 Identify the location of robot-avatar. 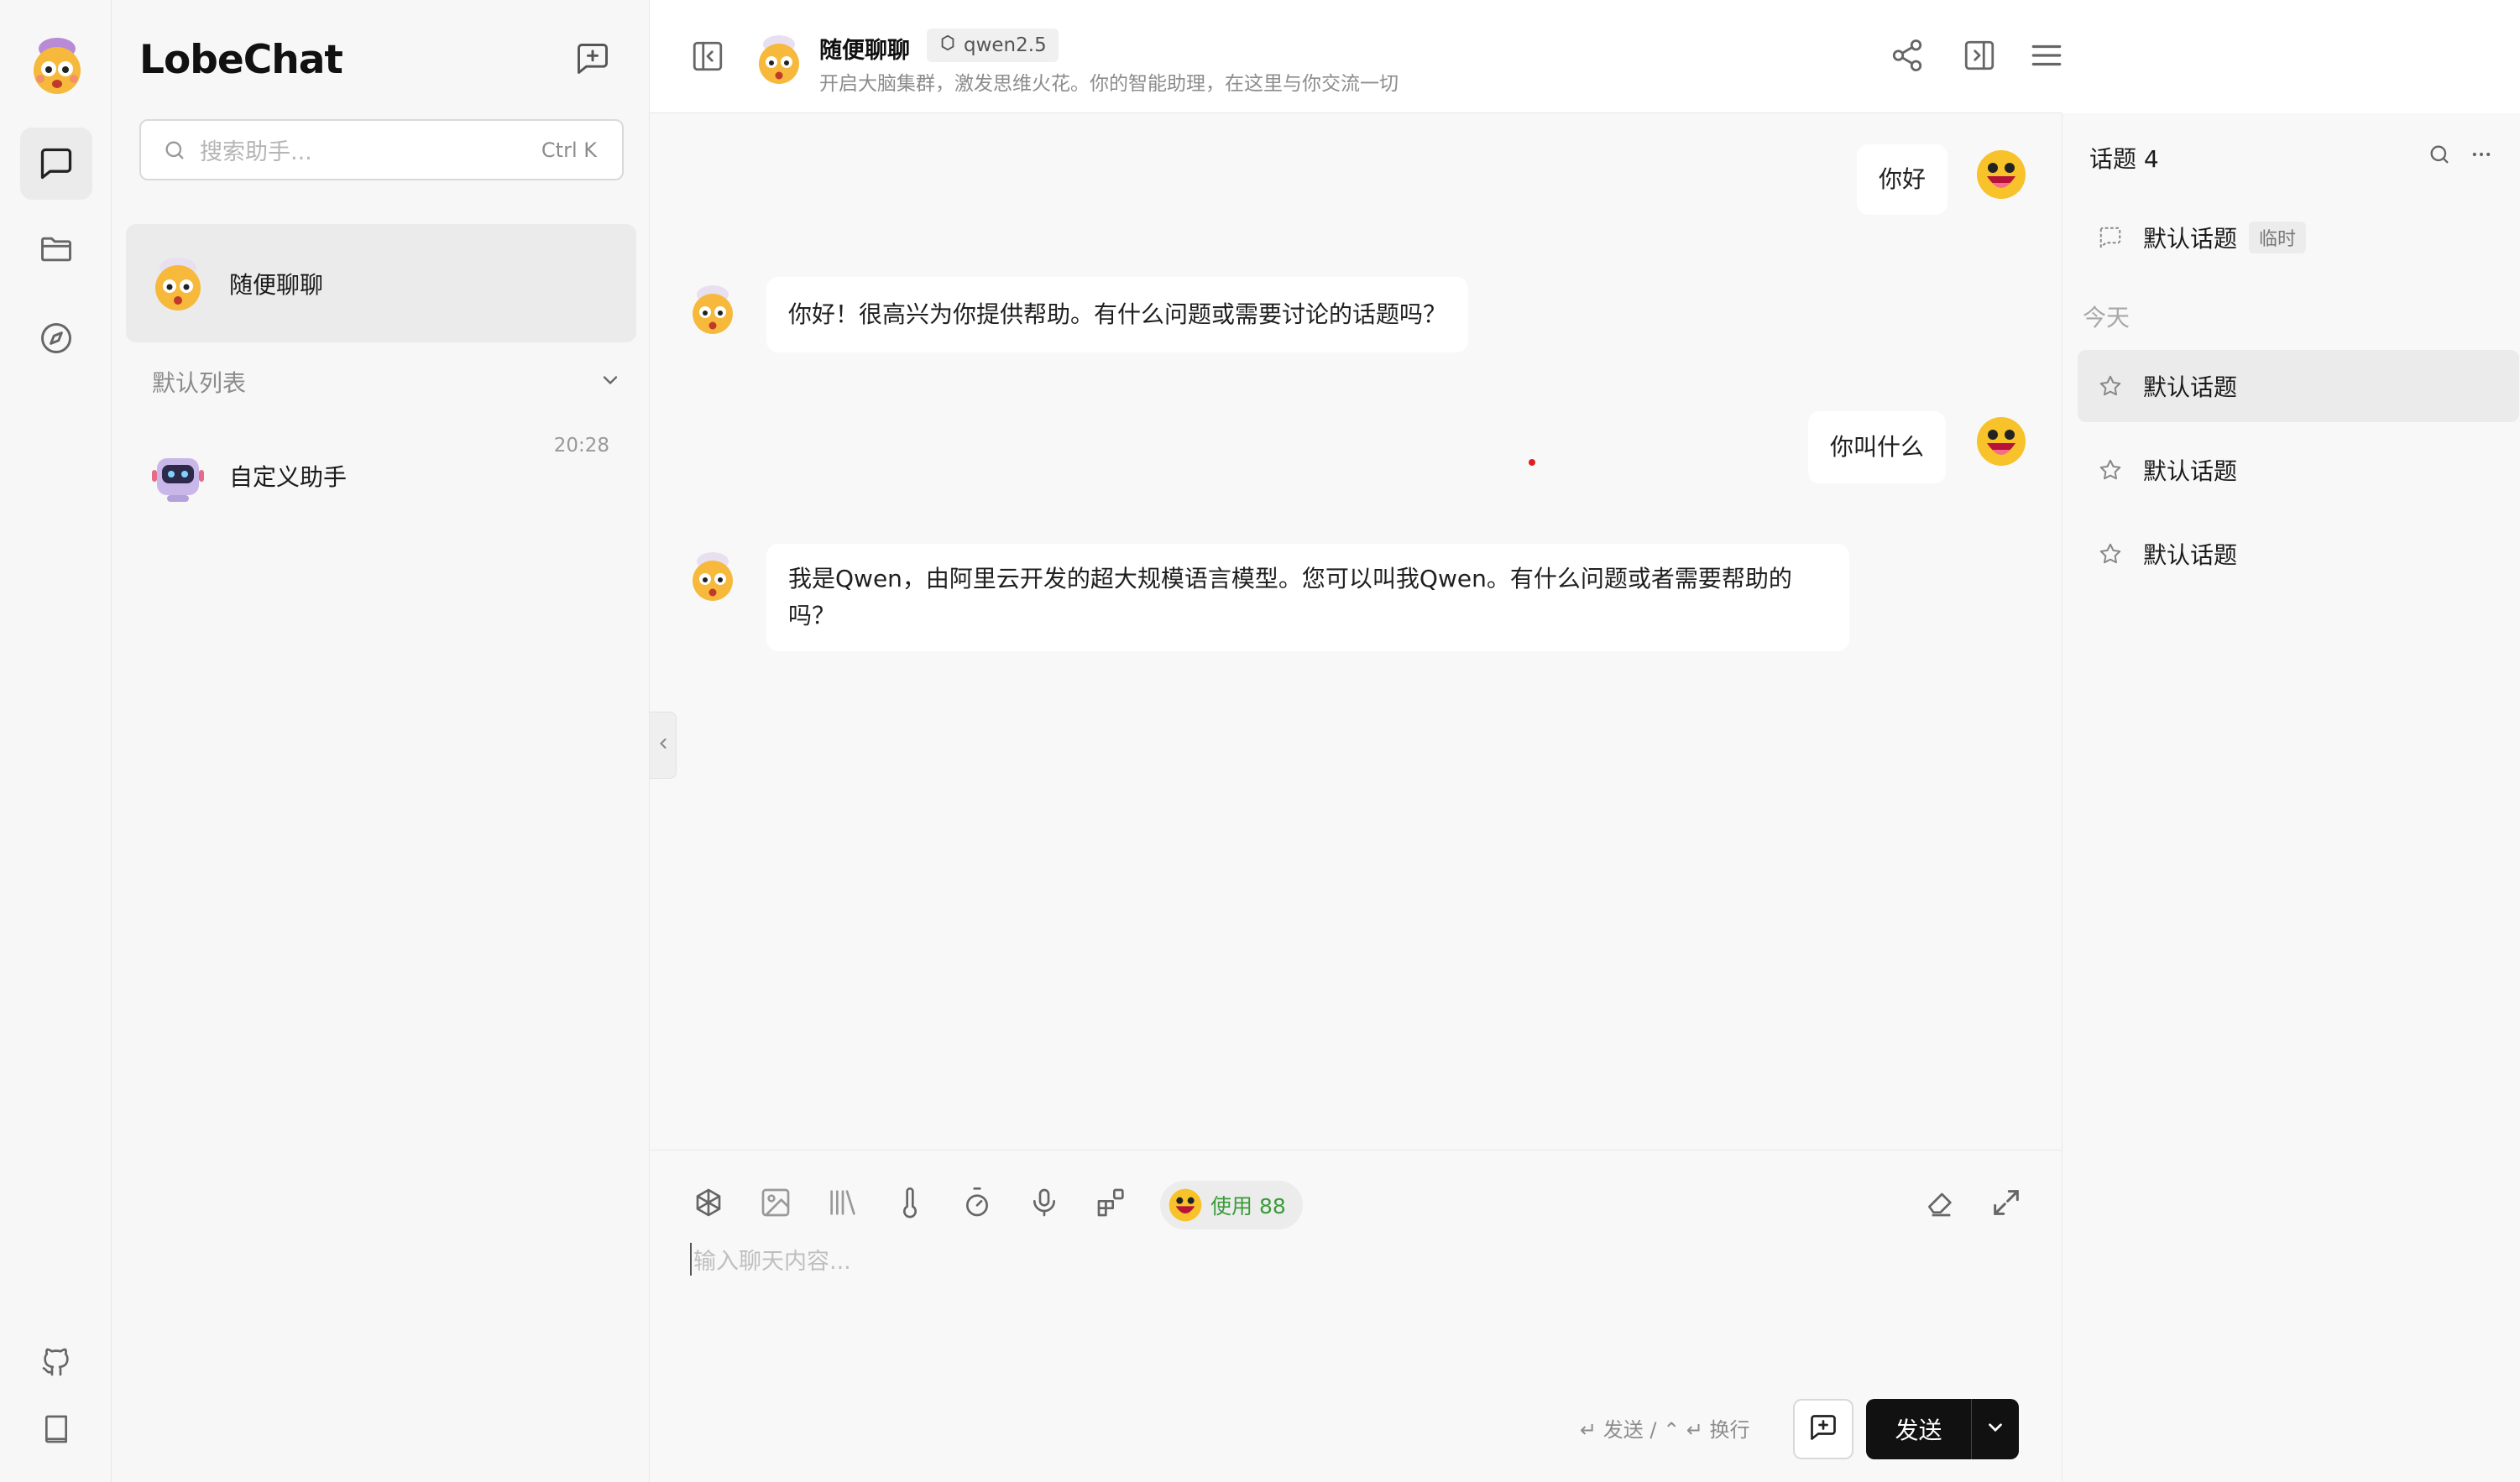
(178, 476).